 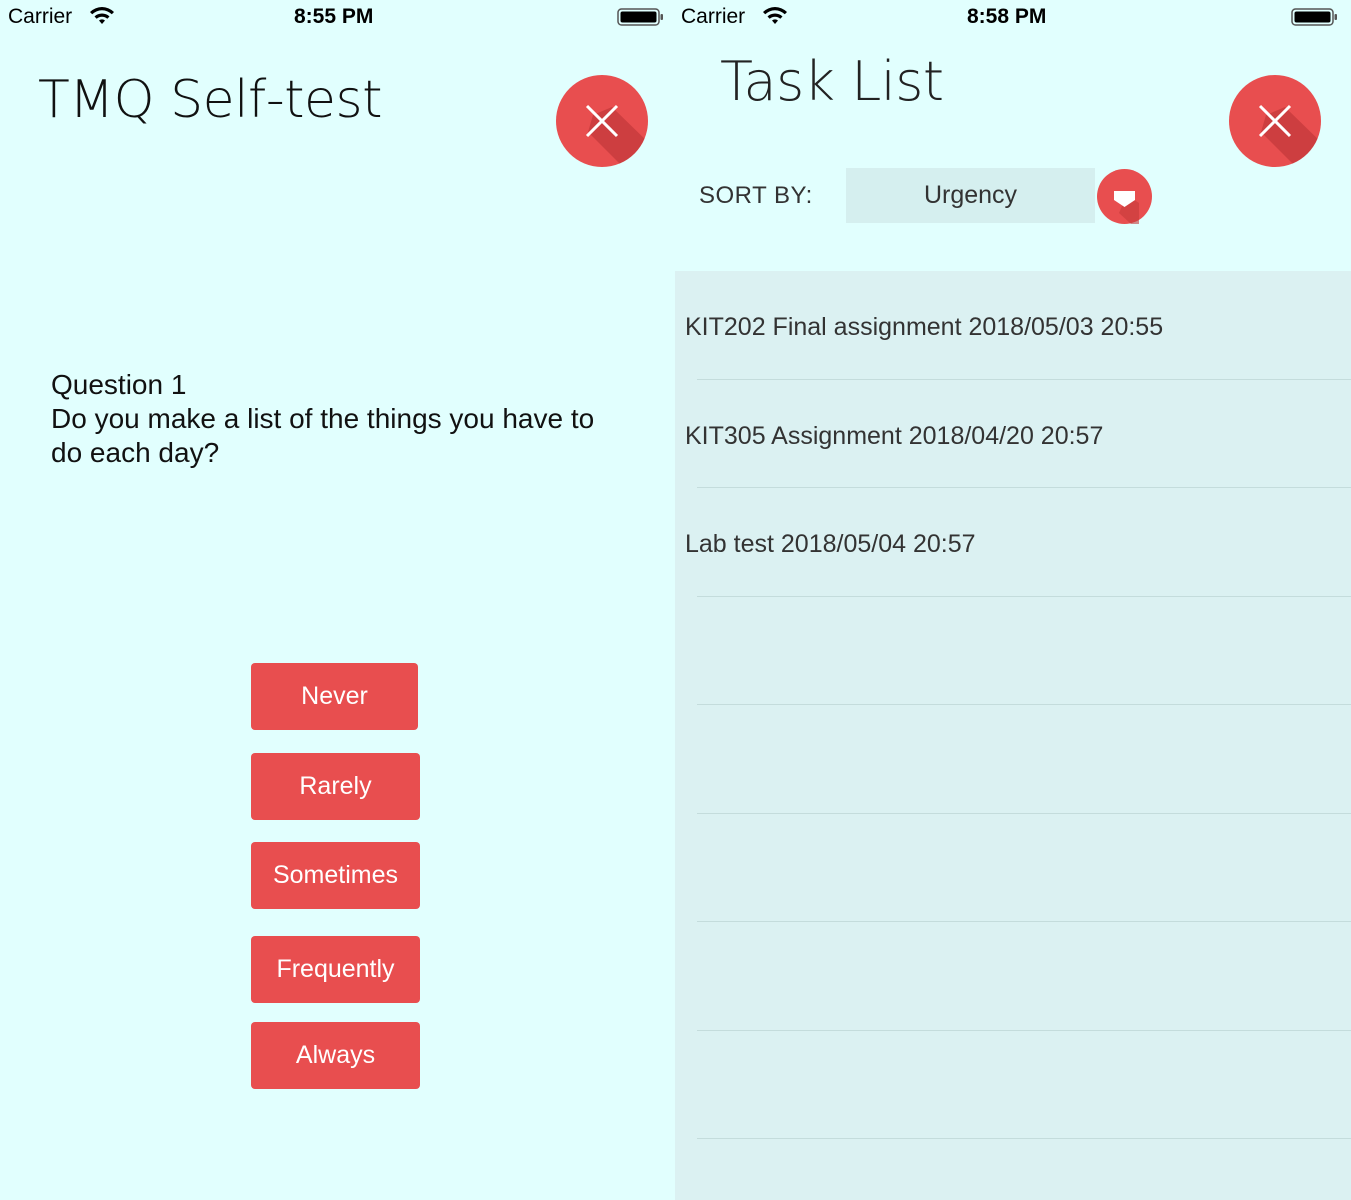 What do you see at coordinates (1126, 207) in the screenshot?
I see `chevron-down-icon` at bounding box center [1126, 207].